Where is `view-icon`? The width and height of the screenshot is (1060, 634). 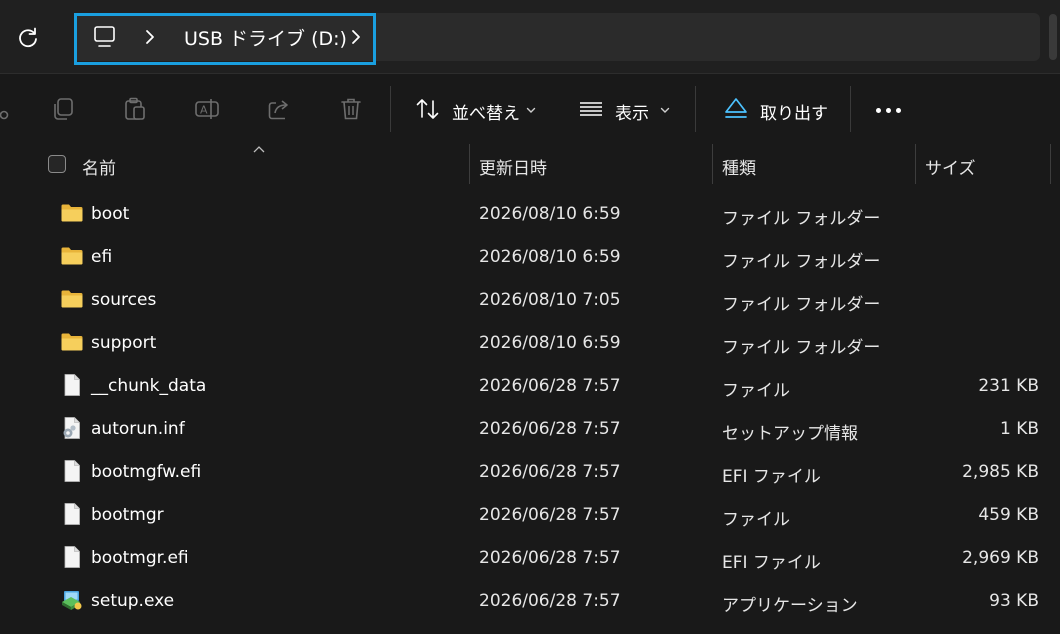 view-icon is located at coordinates (591, 109).